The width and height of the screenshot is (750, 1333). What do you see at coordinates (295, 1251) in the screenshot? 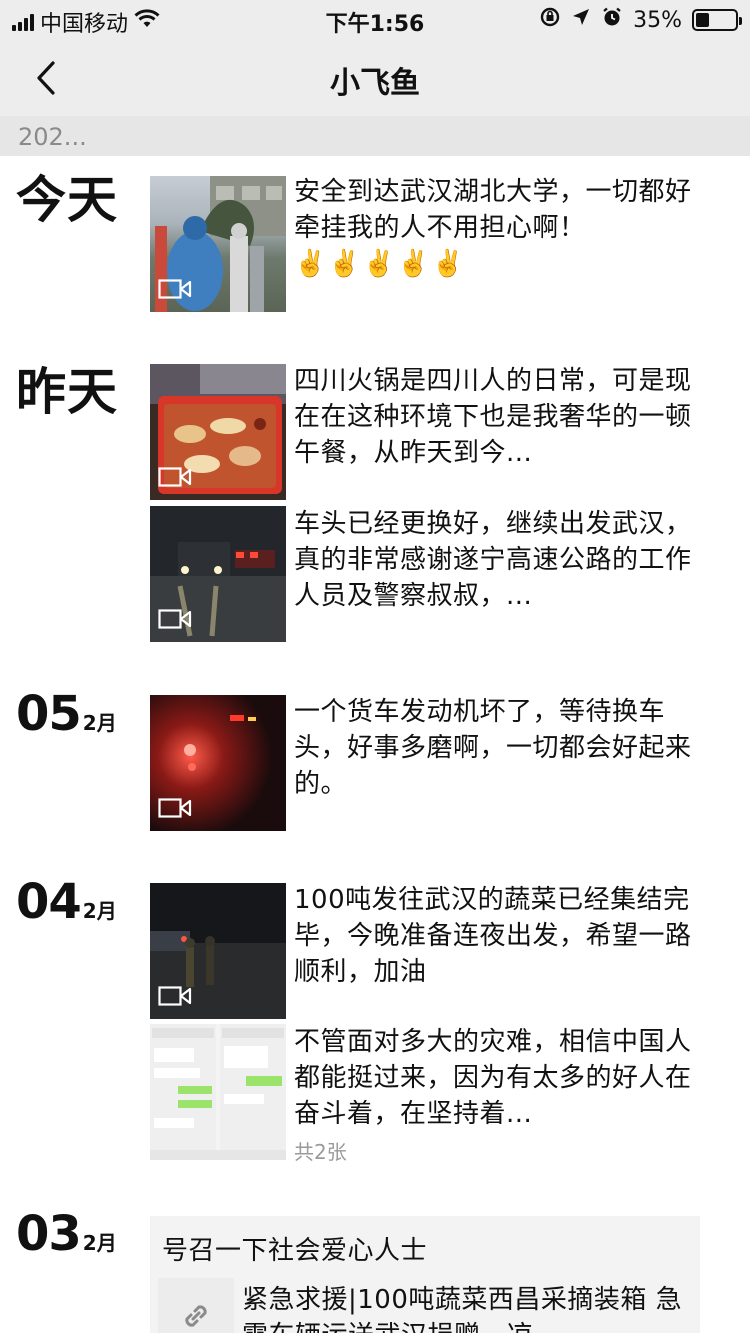
I see `link-post-title: 号召一下社会爱心人士` at bounding box center [295, 1251].